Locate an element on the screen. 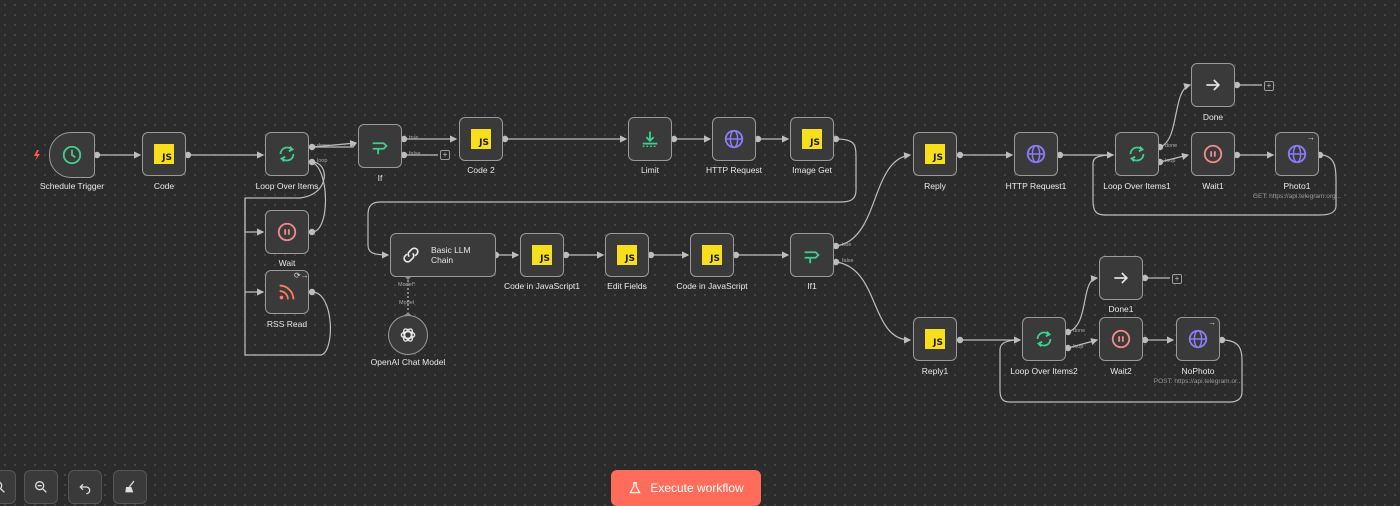  node-wait1 is located at coordinates (1213, 154).